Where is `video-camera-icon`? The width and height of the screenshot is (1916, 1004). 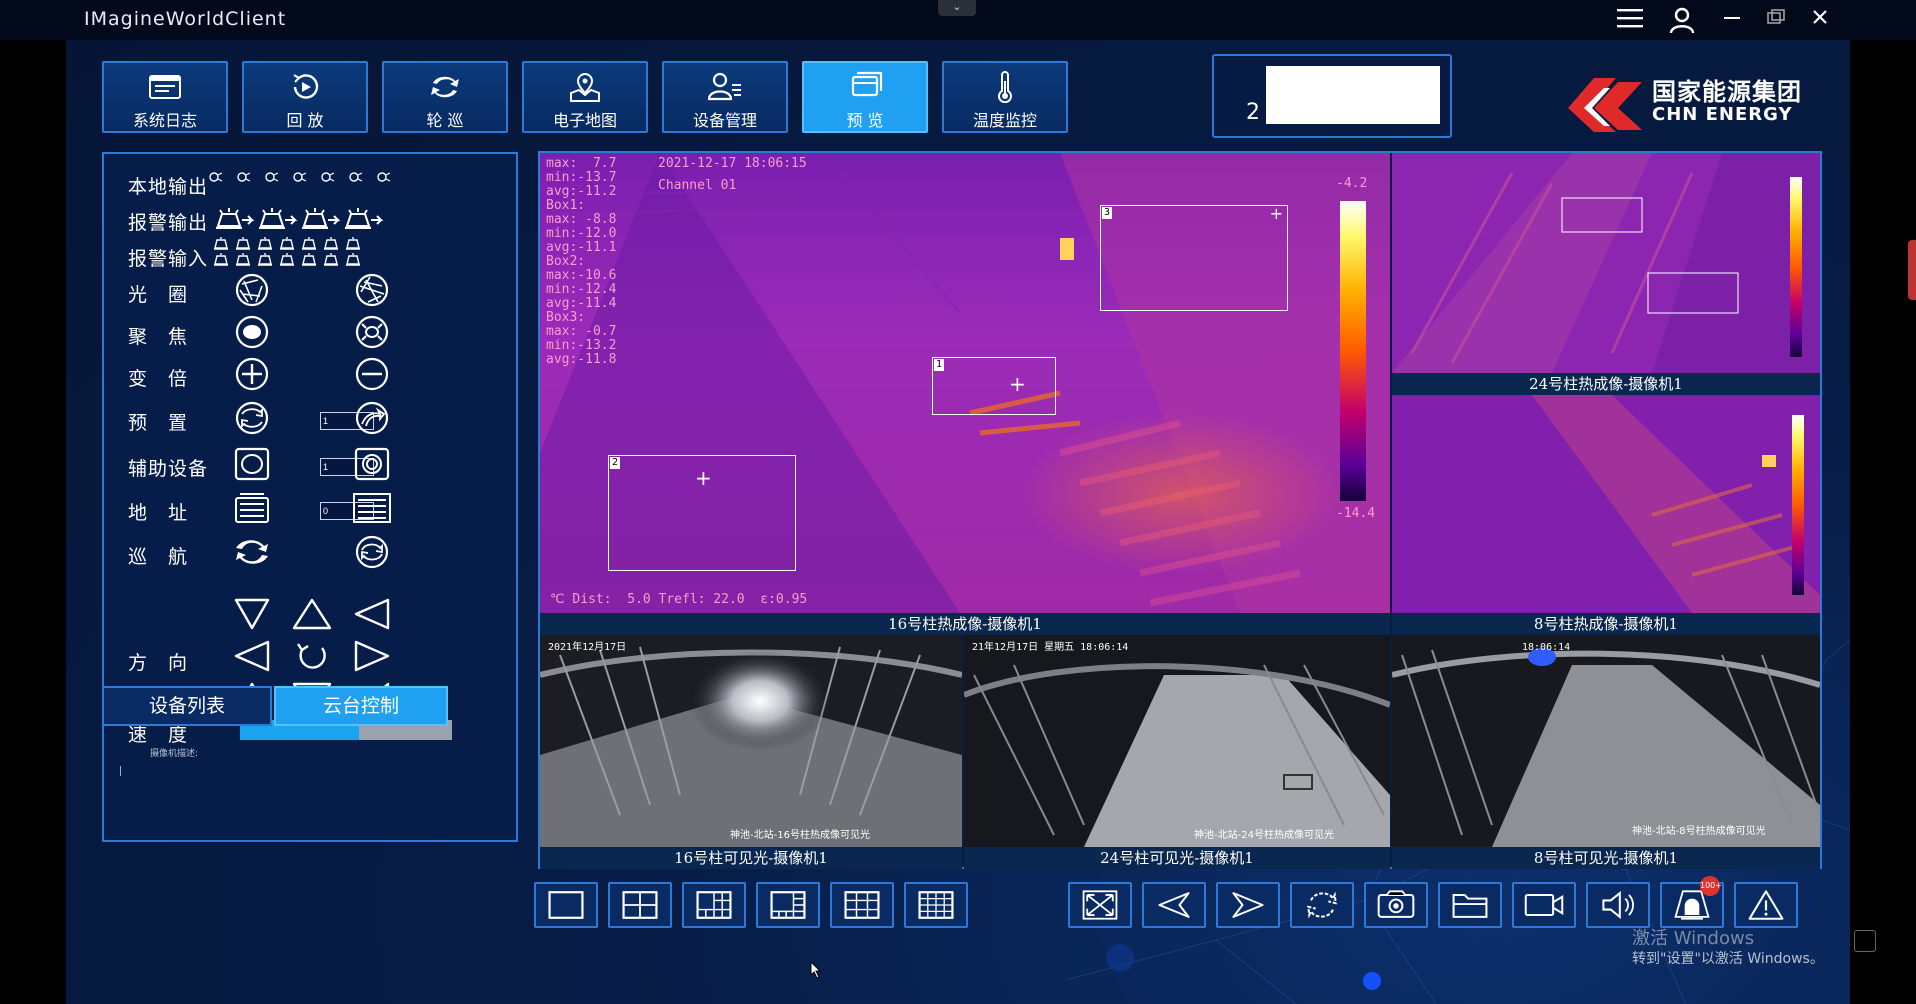
video-camera-icon is located at coordinates (1544, 905).